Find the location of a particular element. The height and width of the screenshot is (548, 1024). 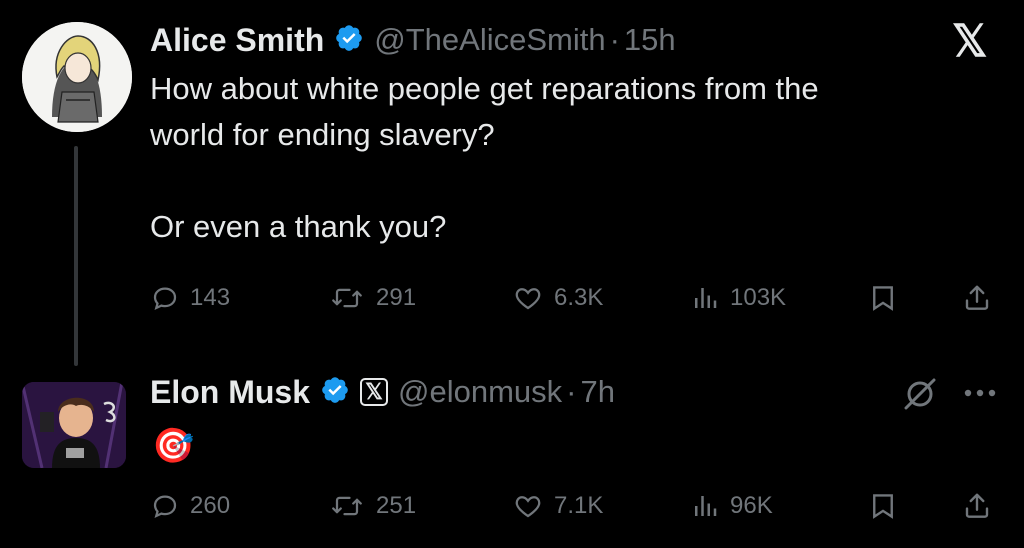

tweet2-author-name: Elon Musk is located at coordinates (230, 392).